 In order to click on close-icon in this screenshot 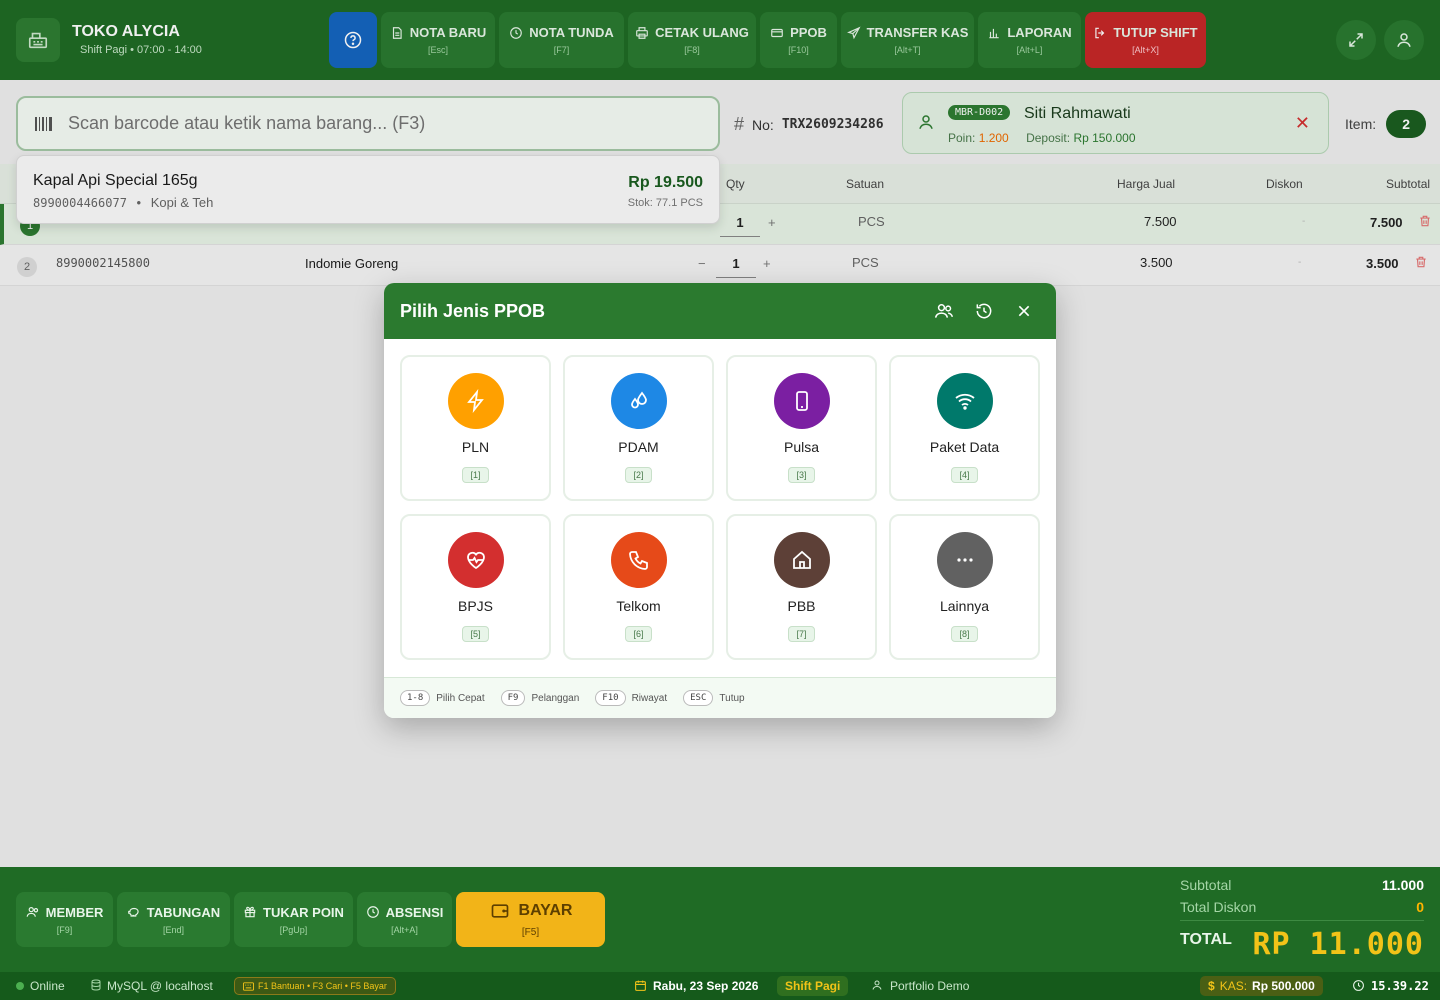, I will do `click(1024, 311)`.